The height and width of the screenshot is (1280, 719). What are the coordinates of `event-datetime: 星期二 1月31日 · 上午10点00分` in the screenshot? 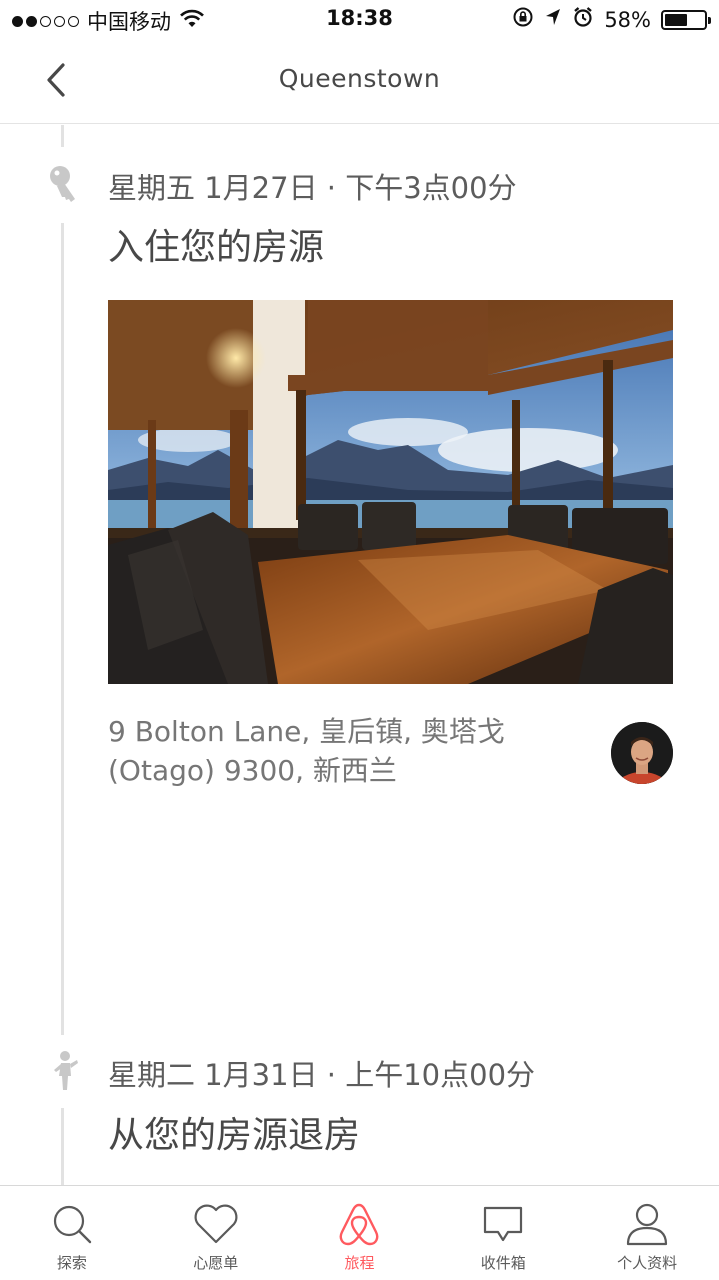 It's located at (322, 1075).